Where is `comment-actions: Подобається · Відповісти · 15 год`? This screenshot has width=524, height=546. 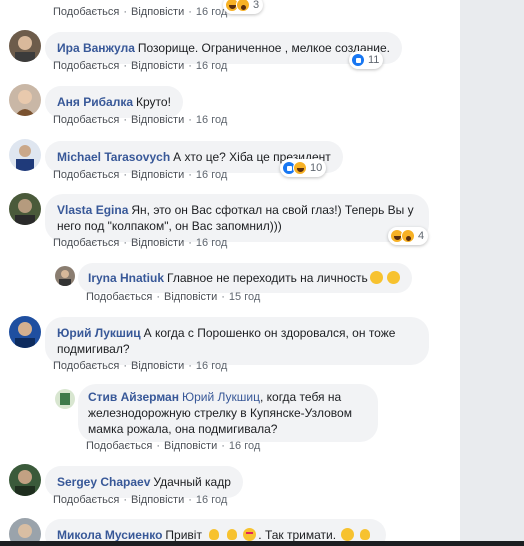 comment-actions: Подобається · Відповісти · 15 год is located at coordinates (173, 297).